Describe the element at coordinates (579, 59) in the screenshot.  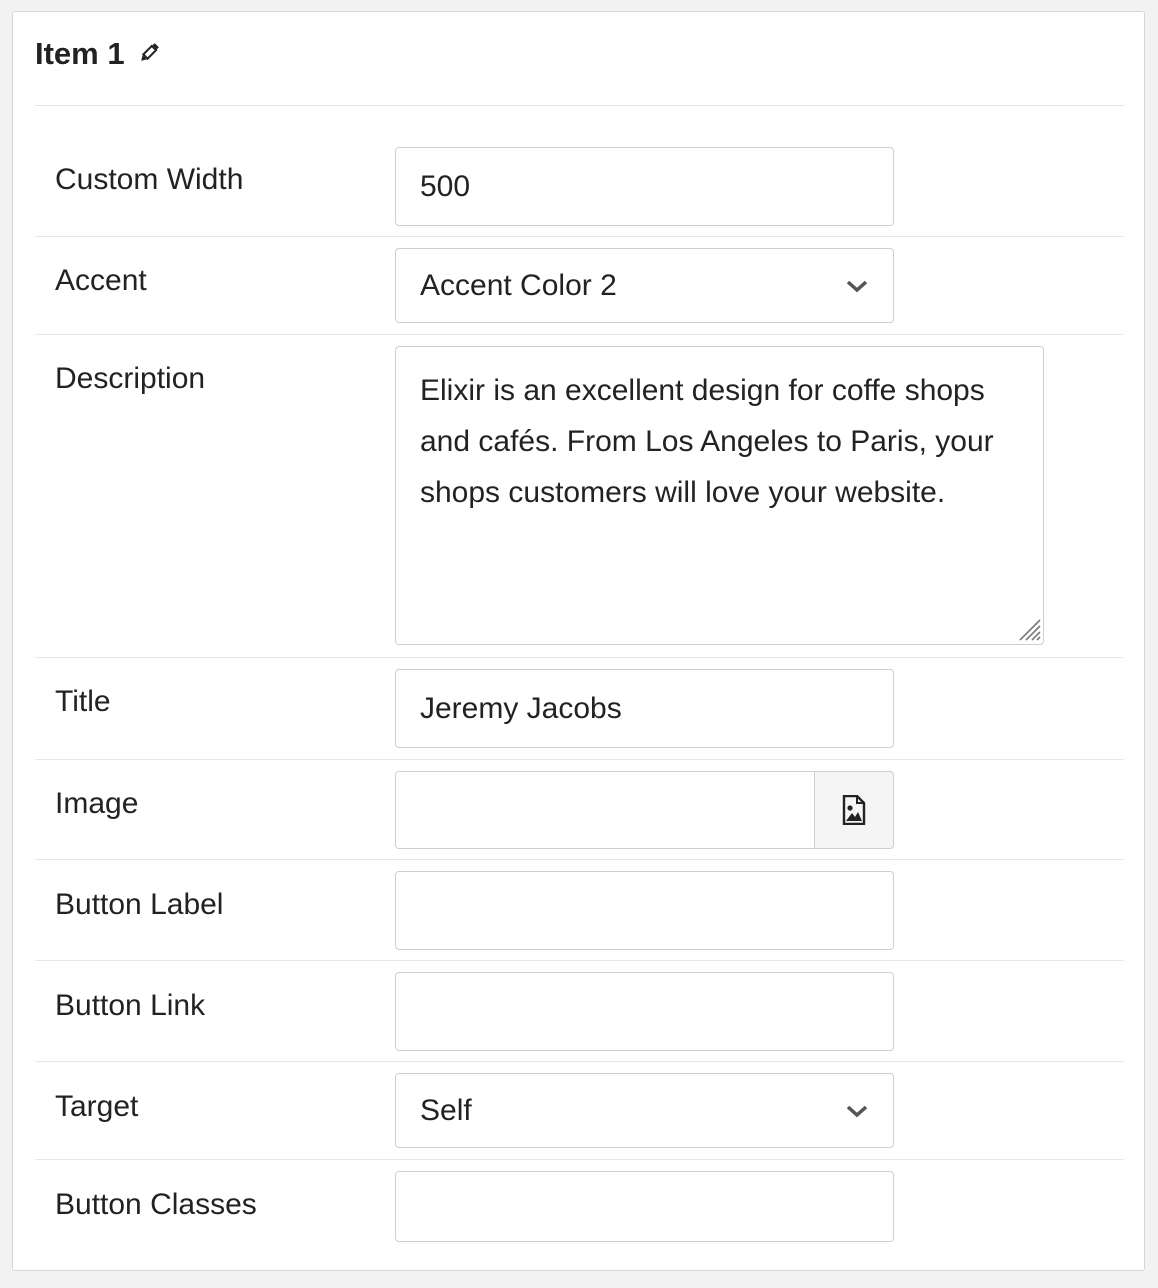
I see `item-header: Item 1` at that location.